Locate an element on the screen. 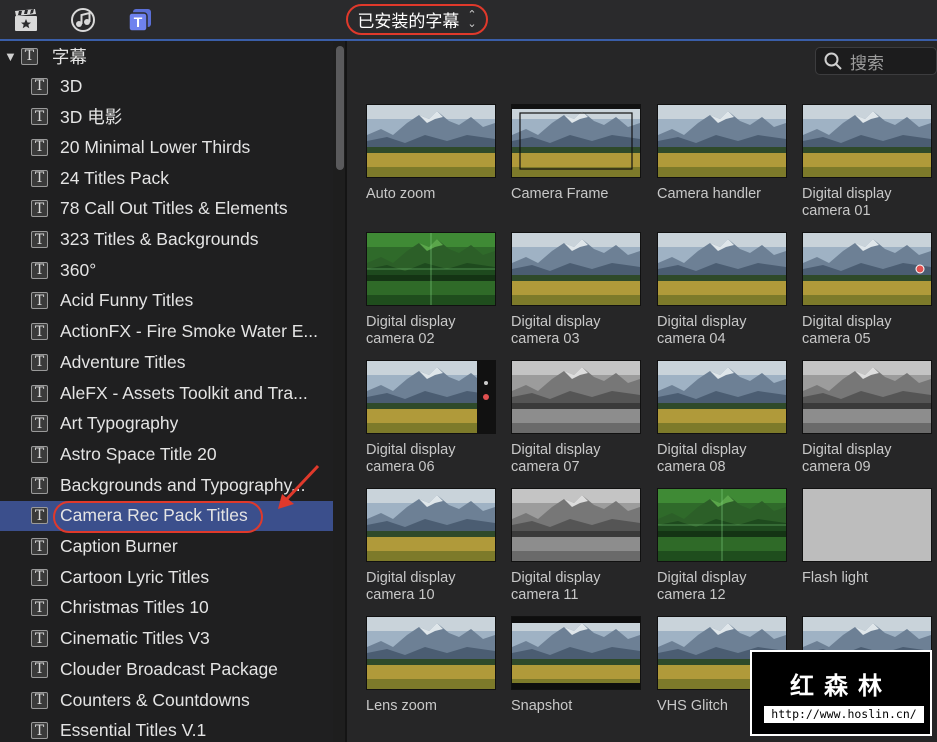 Image resolution: width=937 pixels, height=742 pixels. sidebar-item: T 3D 电影 is located at coordinates (166, 117).